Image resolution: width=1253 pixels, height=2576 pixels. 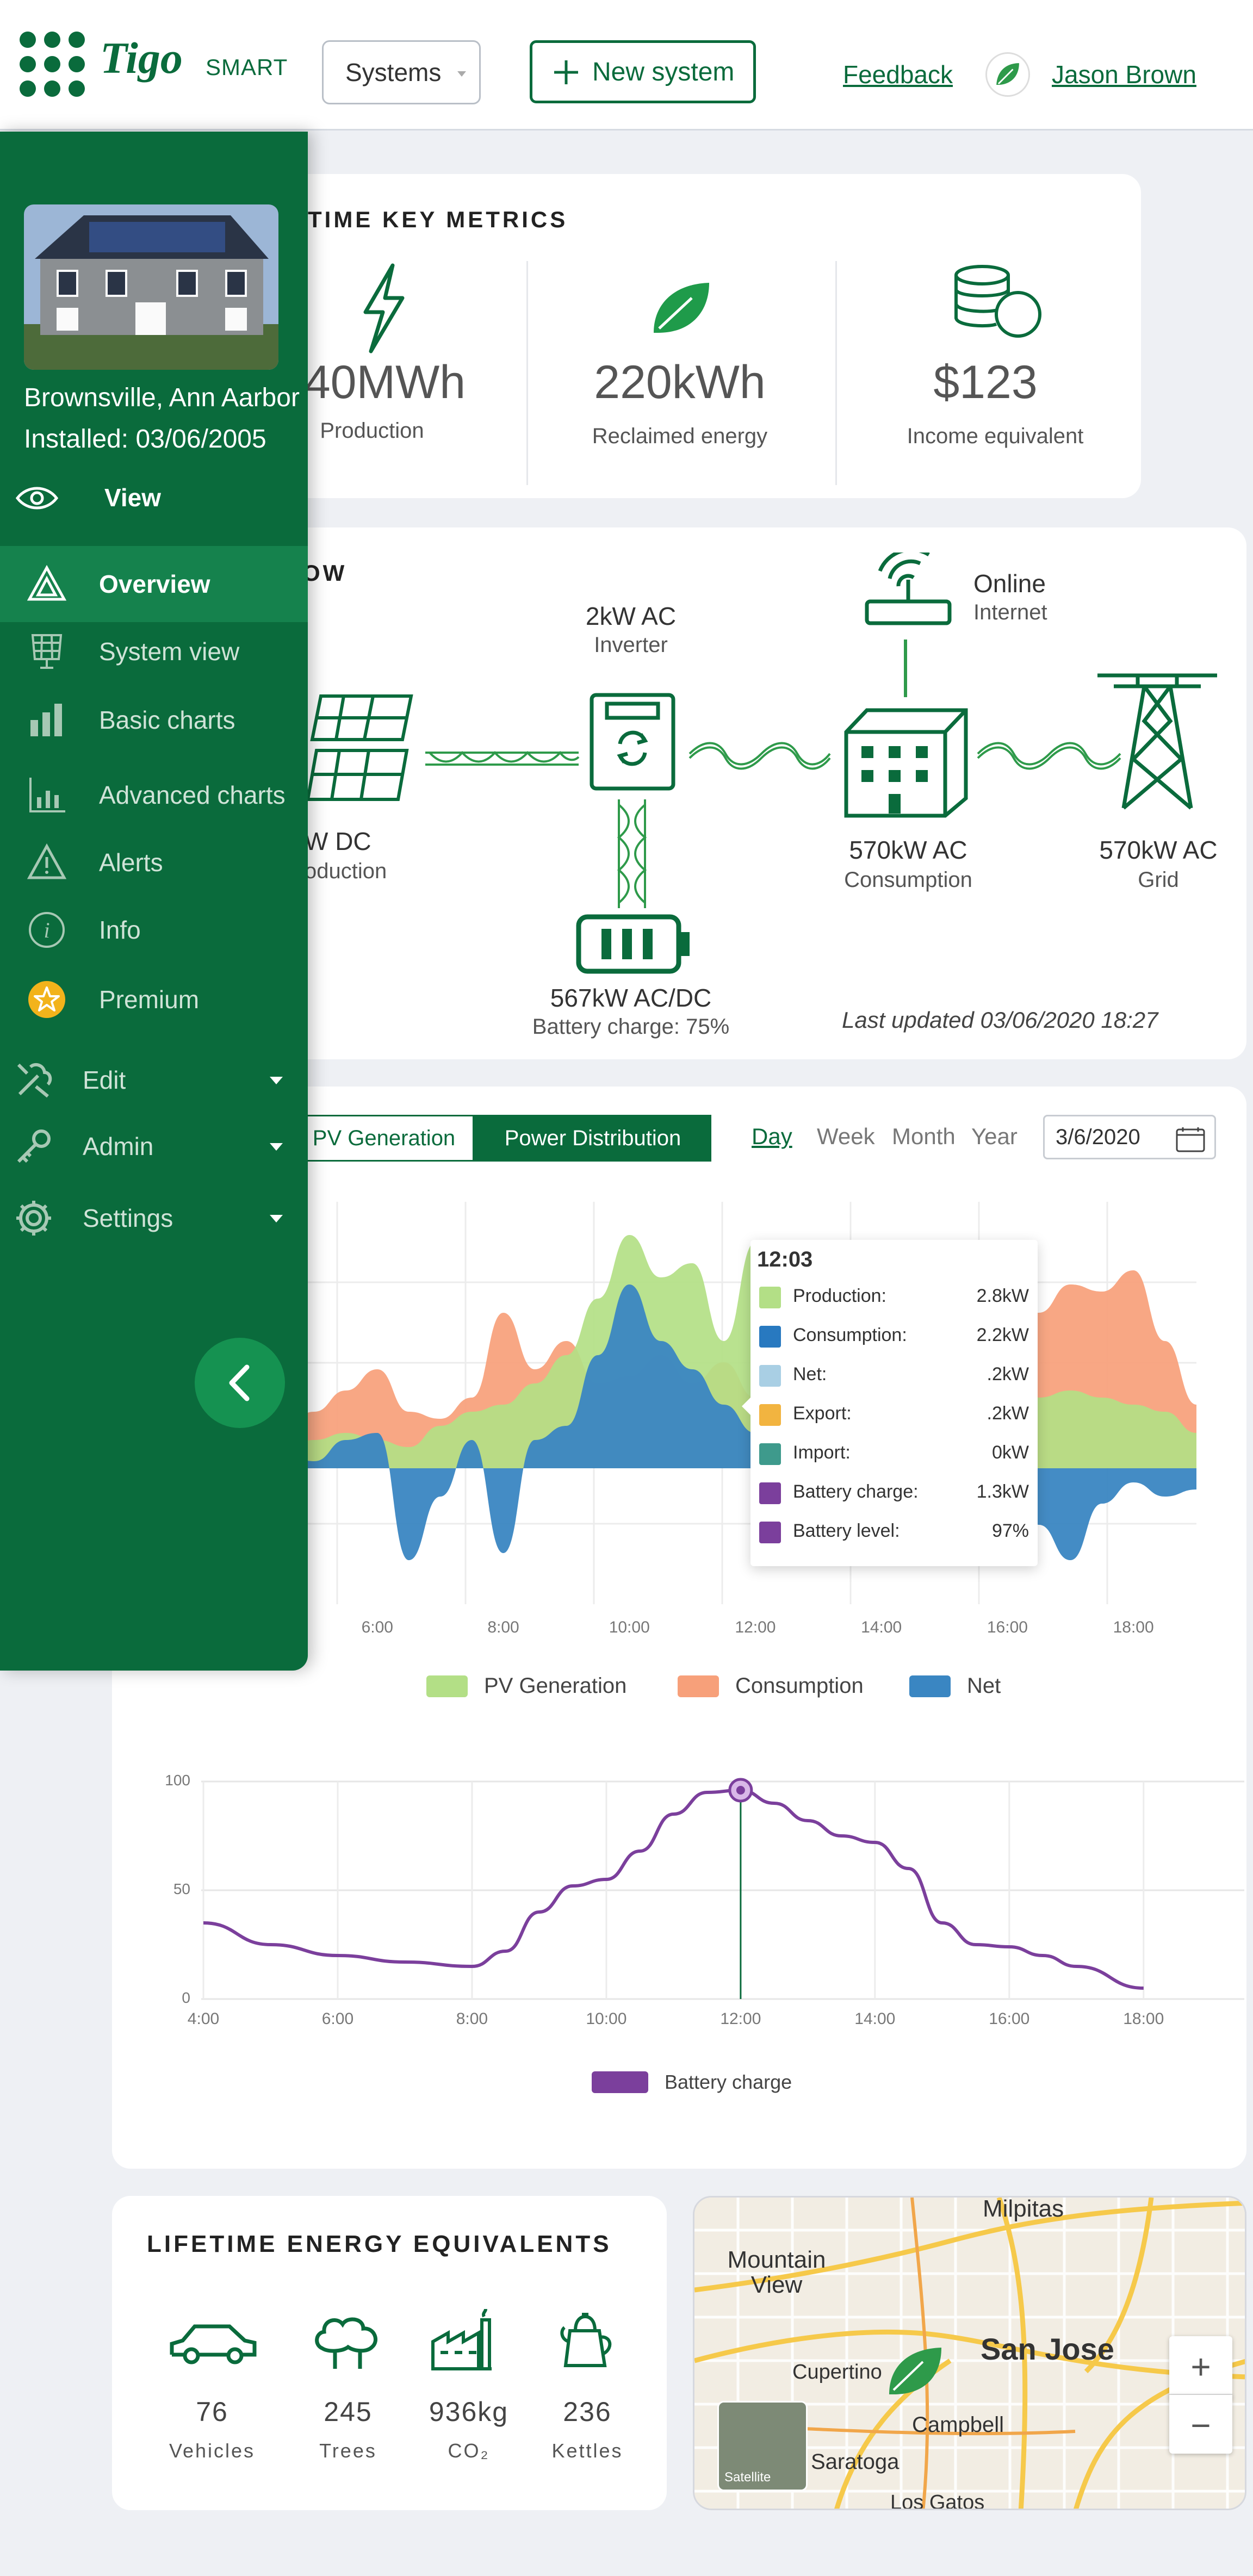 I want to click on battery-cable, so click(x=632, y=854).